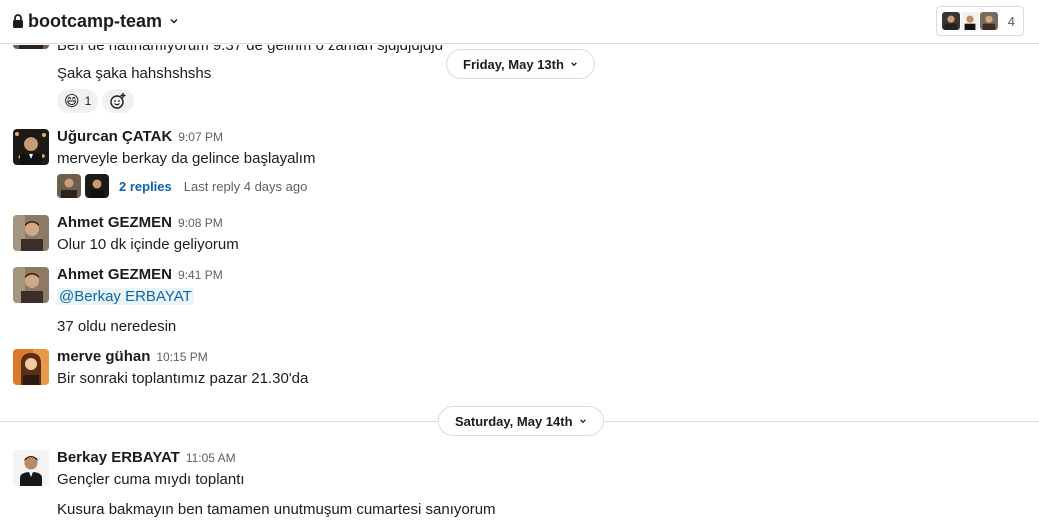 This screenshot has width=1039, height=526. I want to click on reaction-count: 1, so click(88, 101).